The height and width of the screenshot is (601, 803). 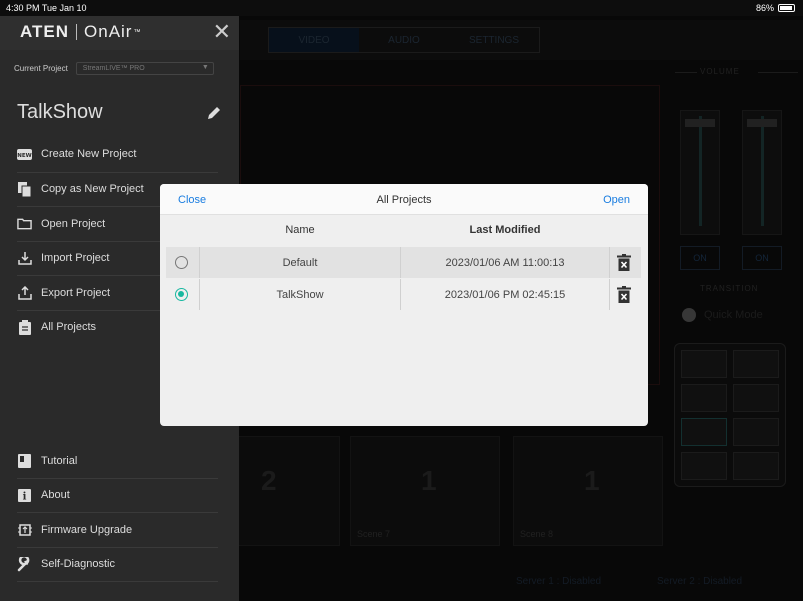 I want to click on copy-icon, so click(x=24, y=189).